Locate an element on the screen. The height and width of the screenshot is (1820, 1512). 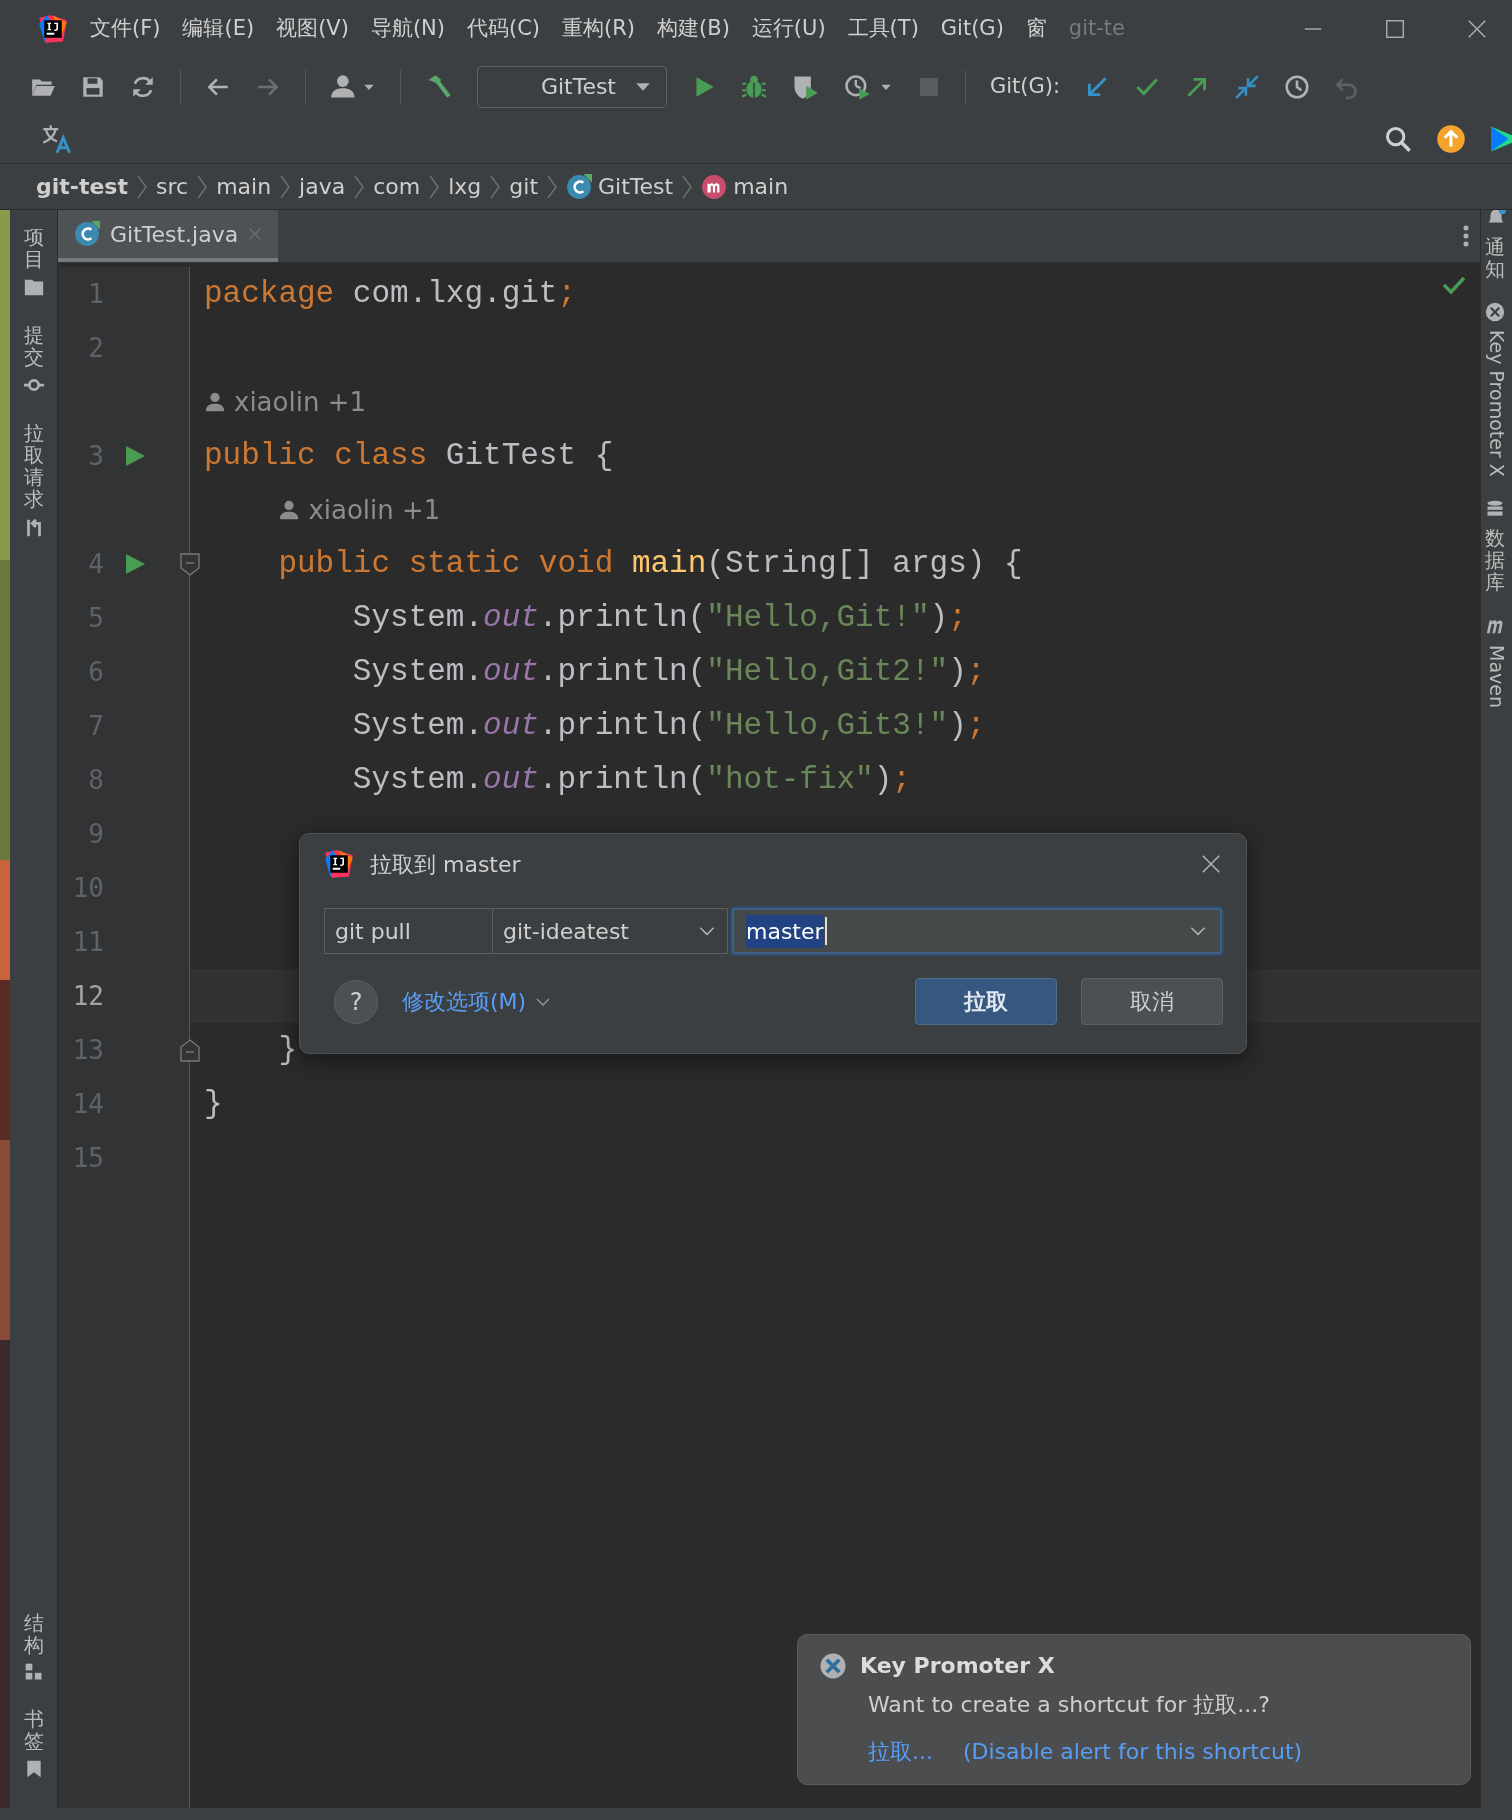
code-line: System.out.println("Hello,Git3!"); is located at coordinates (668, 725).